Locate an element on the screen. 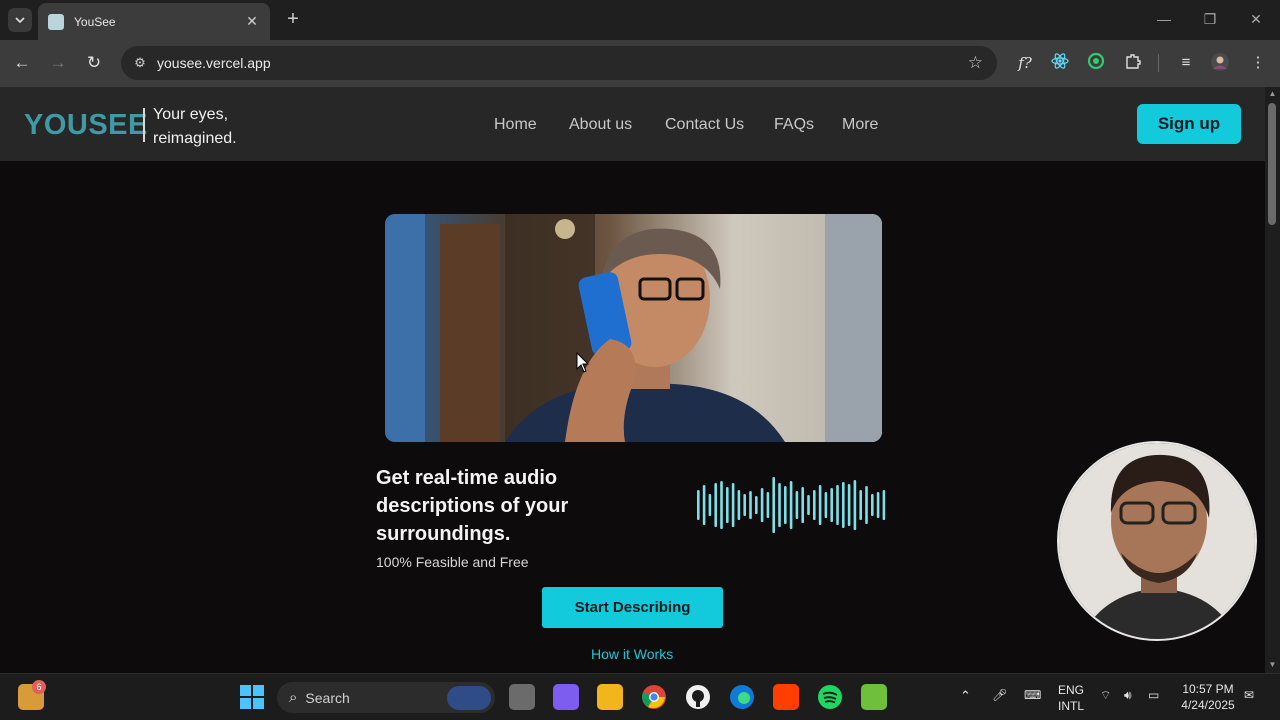  new-tab-button: + is located at coordinates (293, 19).